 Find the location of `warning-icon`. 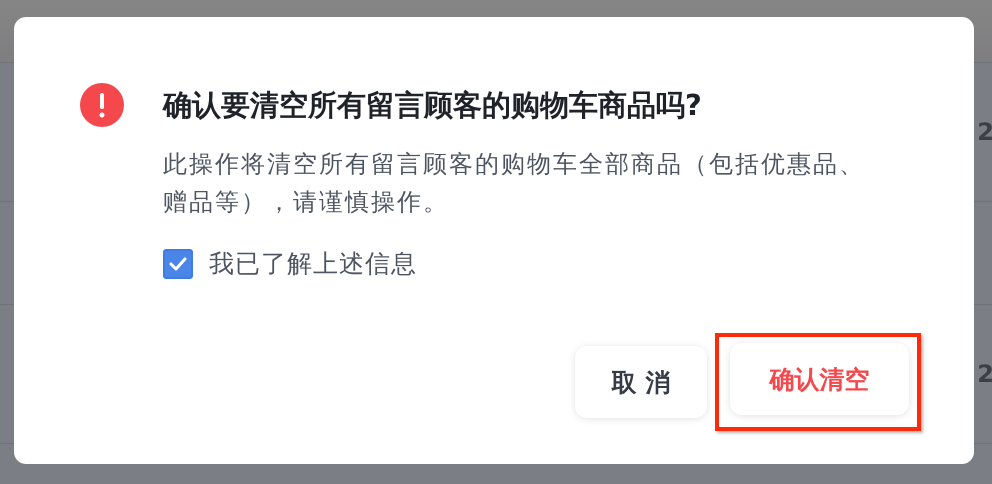

warning-icon is located at coordinates (102, 105).